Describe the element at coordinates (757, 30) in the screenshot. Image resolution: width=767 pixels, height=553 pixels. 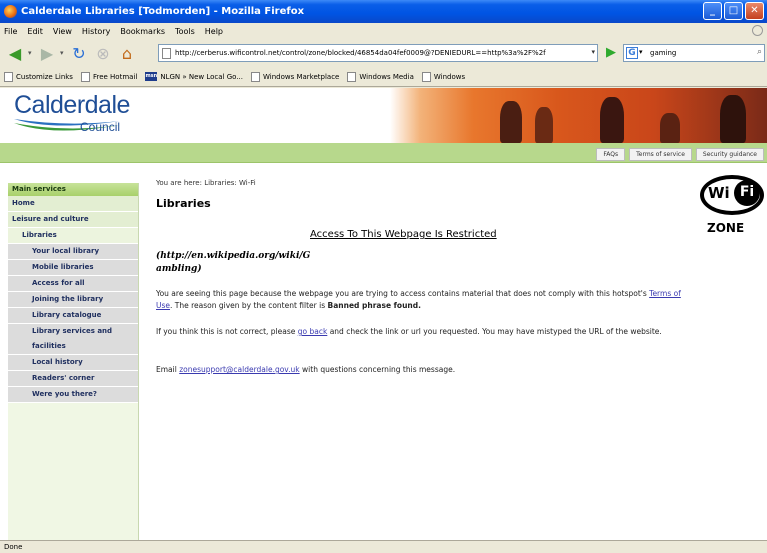
I see `throbber-icon` at that location.